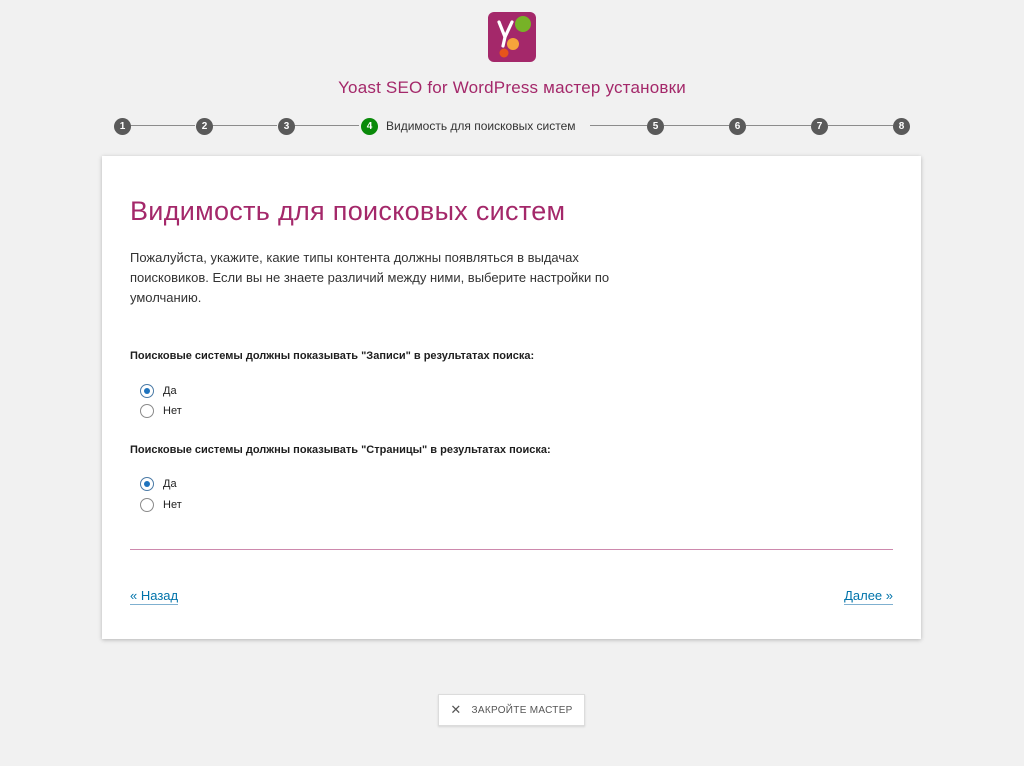 The height and width of the screenshot is (766, 1024). I want to click on step-6: 6, so click(737, 126).